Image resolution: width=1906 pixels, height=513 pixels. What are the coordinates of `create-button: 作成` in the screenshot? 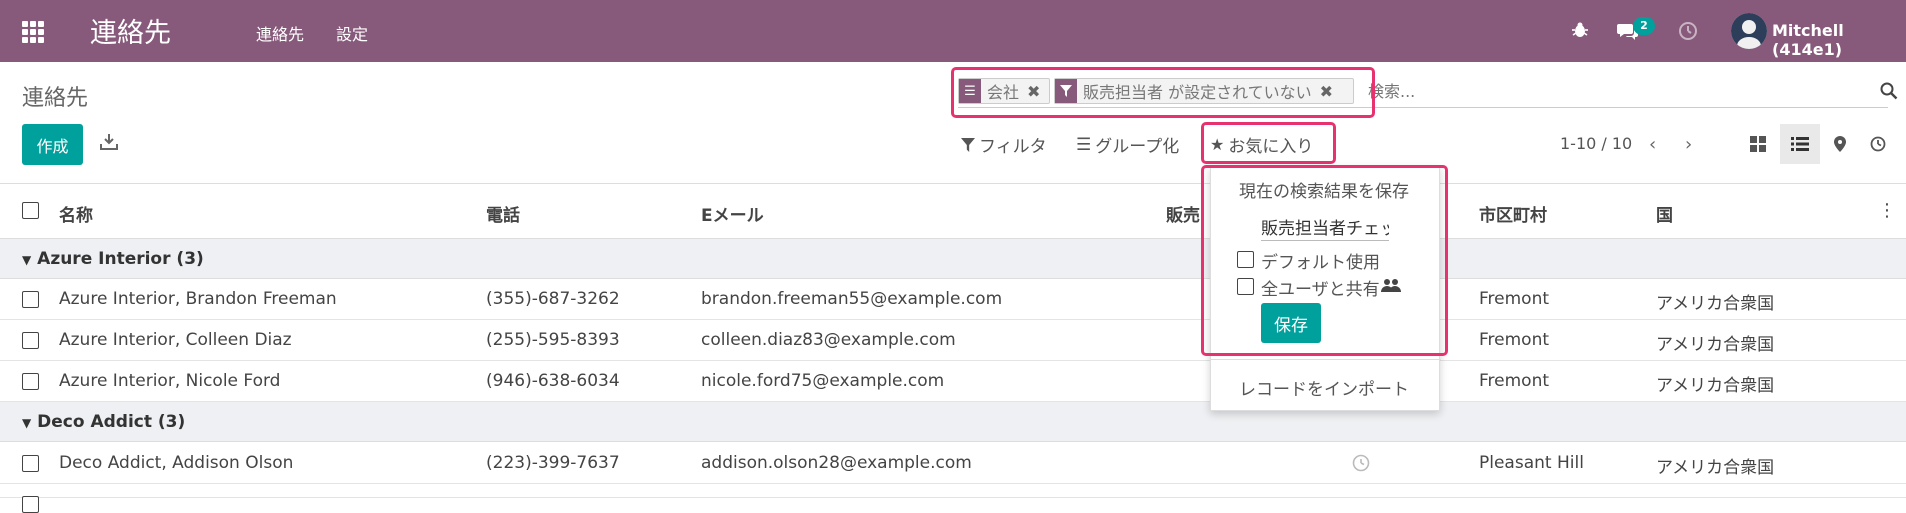 It's located at (52, 144).